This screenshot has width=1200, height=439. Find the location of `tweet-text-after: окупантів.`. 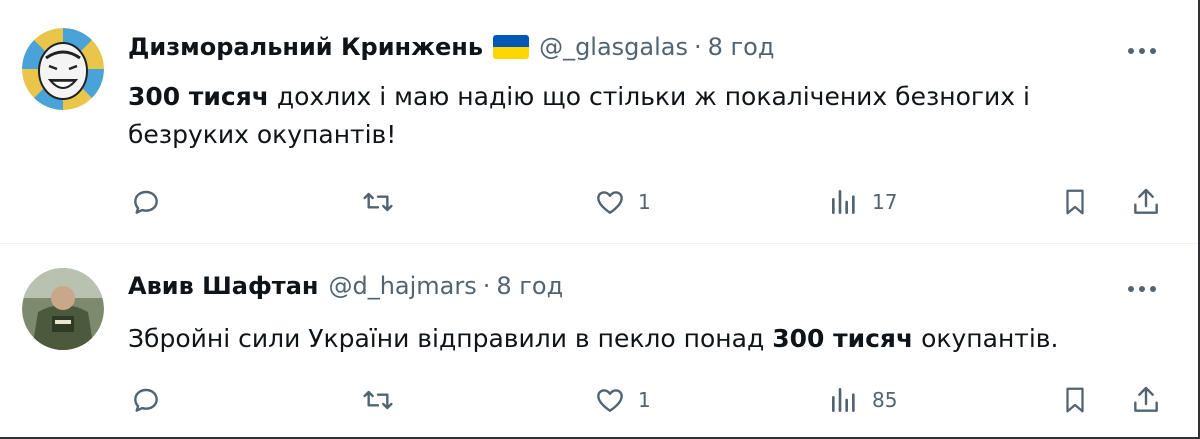

tweet-text-after: окупантів. is located at coordinates (986, 338).